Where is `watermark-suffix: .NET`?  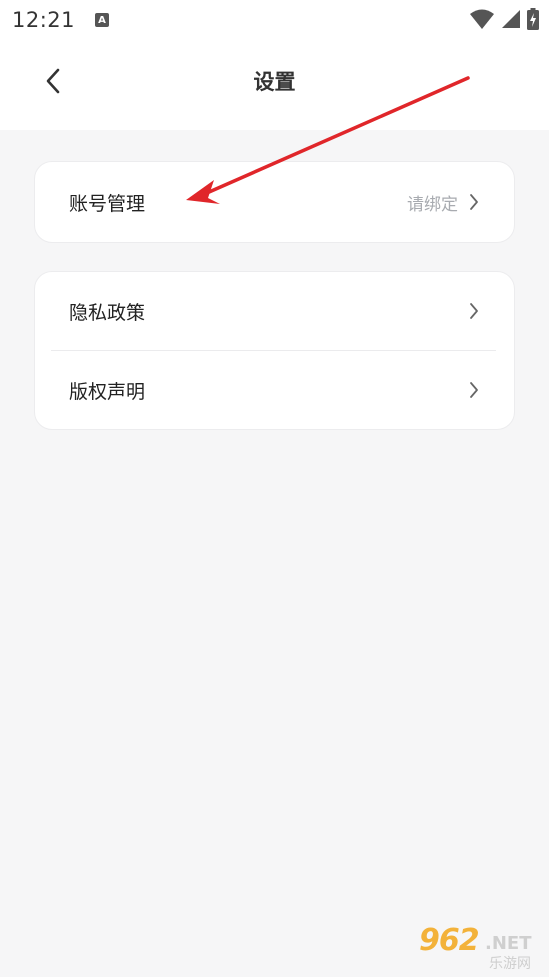
watermark-suffix: .NET is located at coordinates (508, 943).